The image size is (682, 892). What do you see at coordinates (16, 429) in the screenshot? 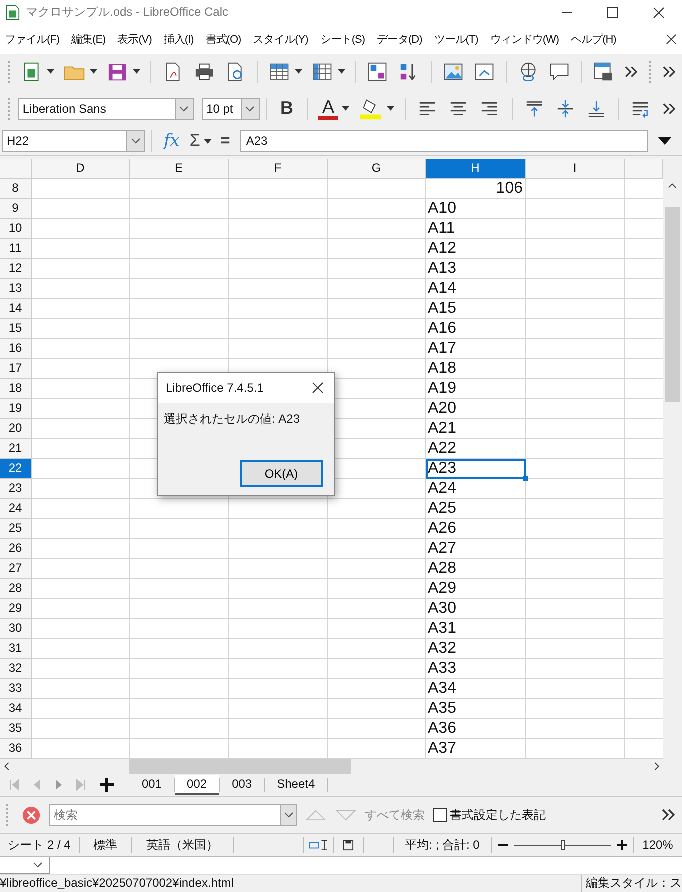
I see `row-header: 20` at bounding box center [16, 429].